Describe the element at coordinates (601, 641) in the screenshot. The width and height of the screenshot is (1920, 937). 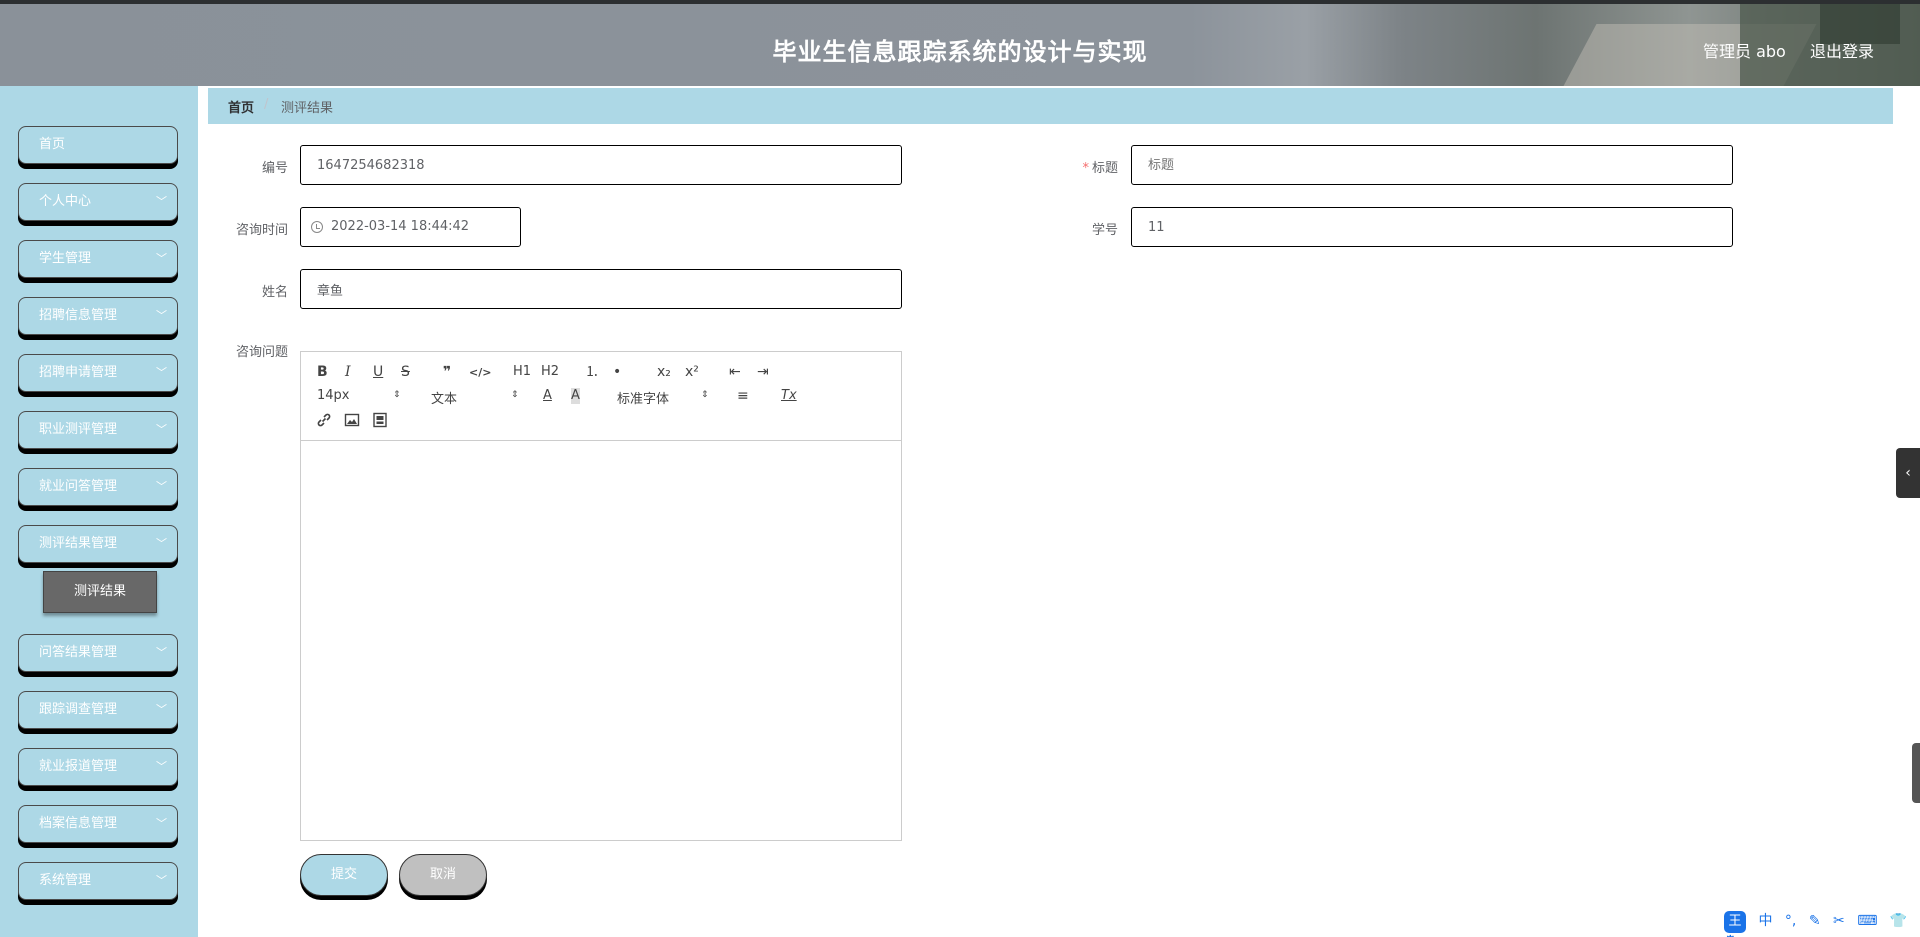
I see `editor-content-area` at that location.